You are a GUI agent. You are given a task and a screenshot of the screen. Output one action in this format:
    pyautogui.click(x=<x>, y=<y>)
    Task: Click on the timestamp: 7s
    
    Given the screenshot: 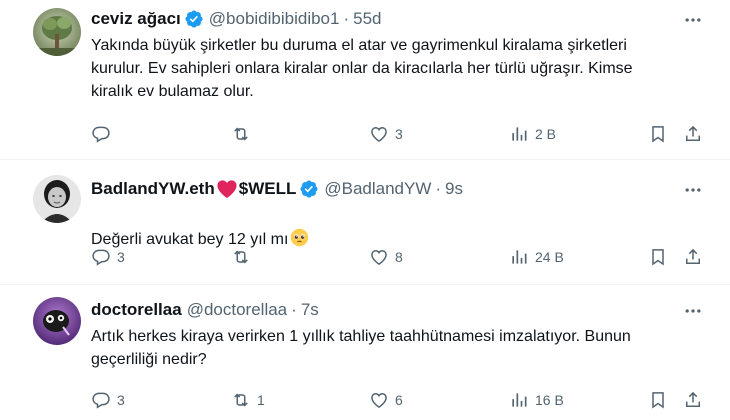 What is the action you would take?
    pyautogui.click(x=310, y=310)
    